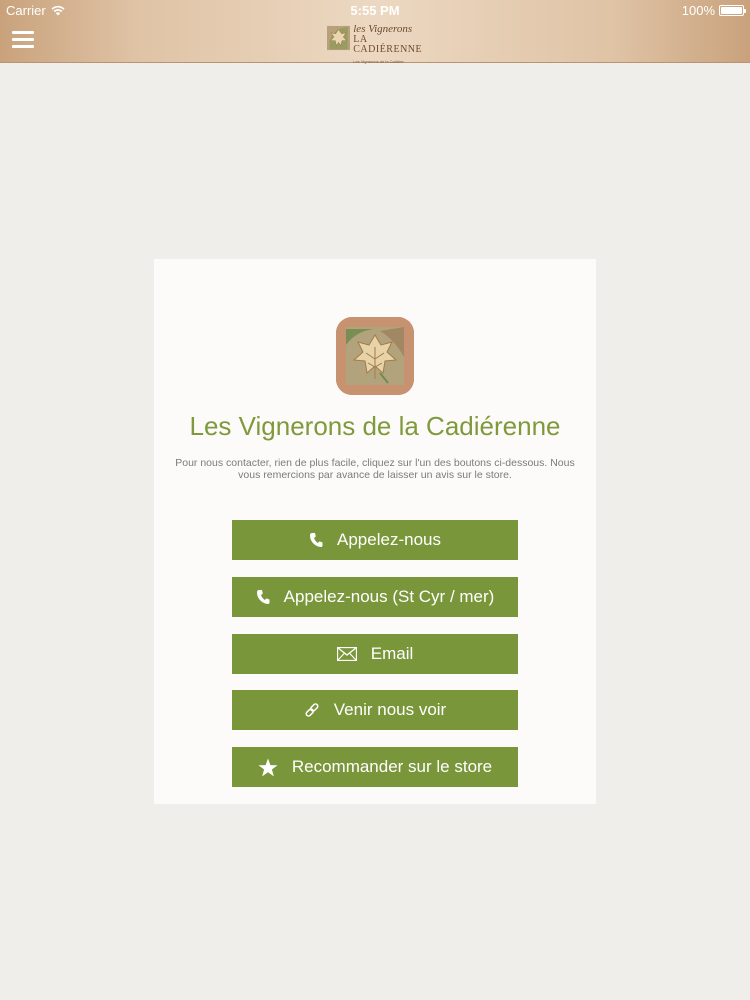  I want to click on email-button-label: Email, so click(392, 653).